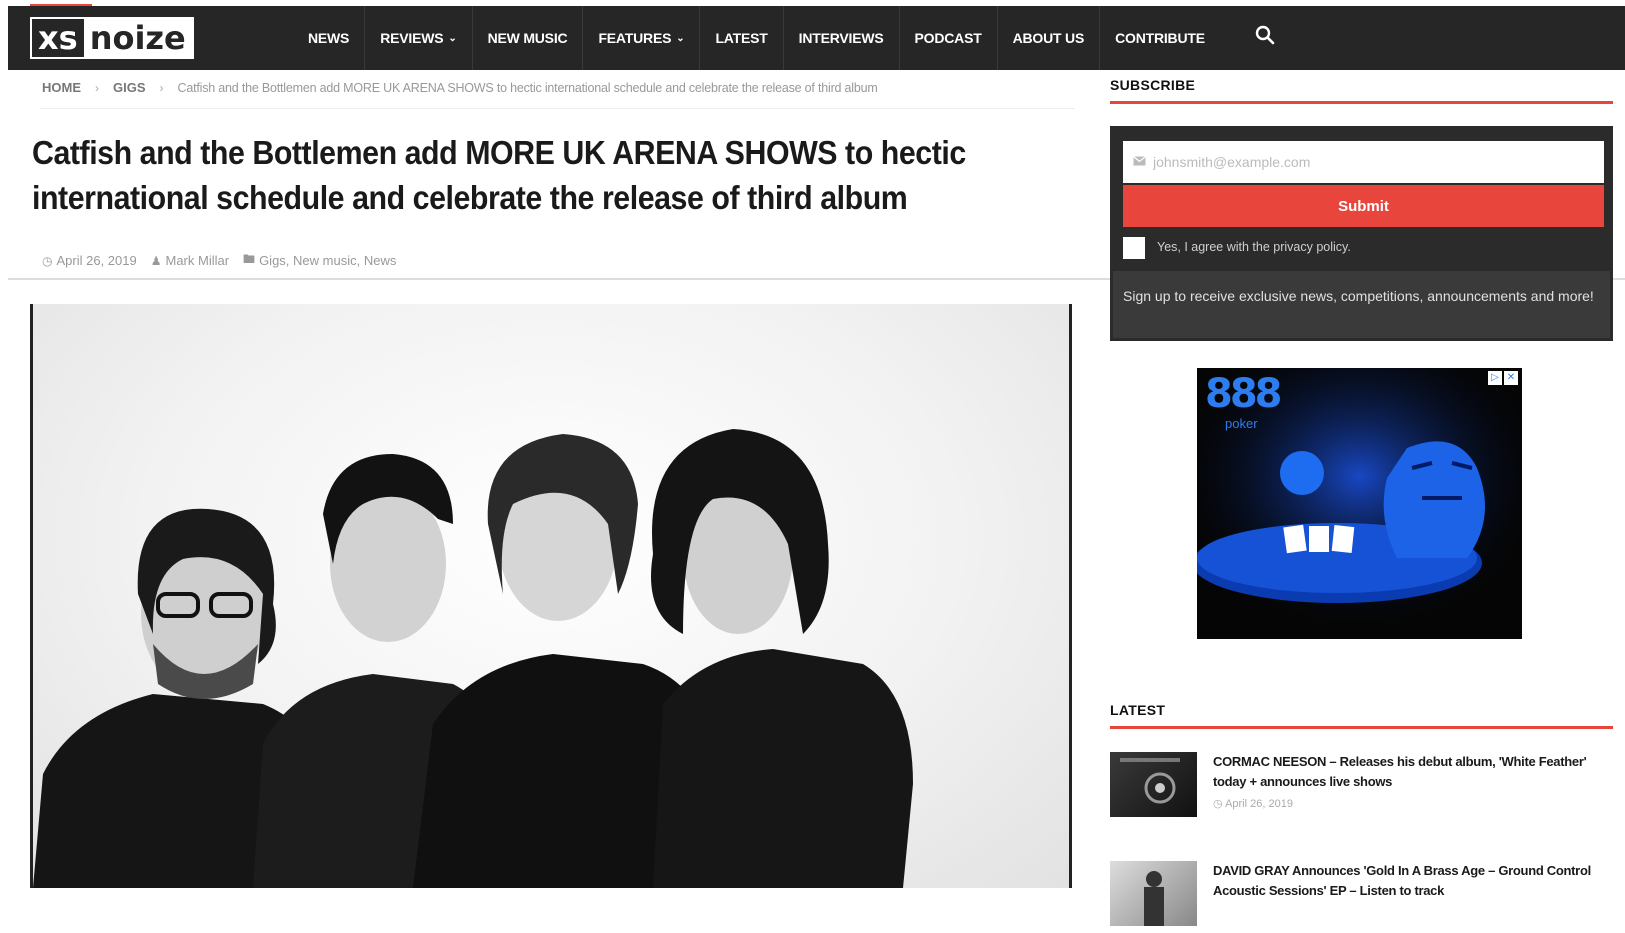  What do you see at coordinates (1359, 503) in the screenshot?
I see `advertisement-banner: 888 poker ▷ ✕` at bounding box center [1359, 503].